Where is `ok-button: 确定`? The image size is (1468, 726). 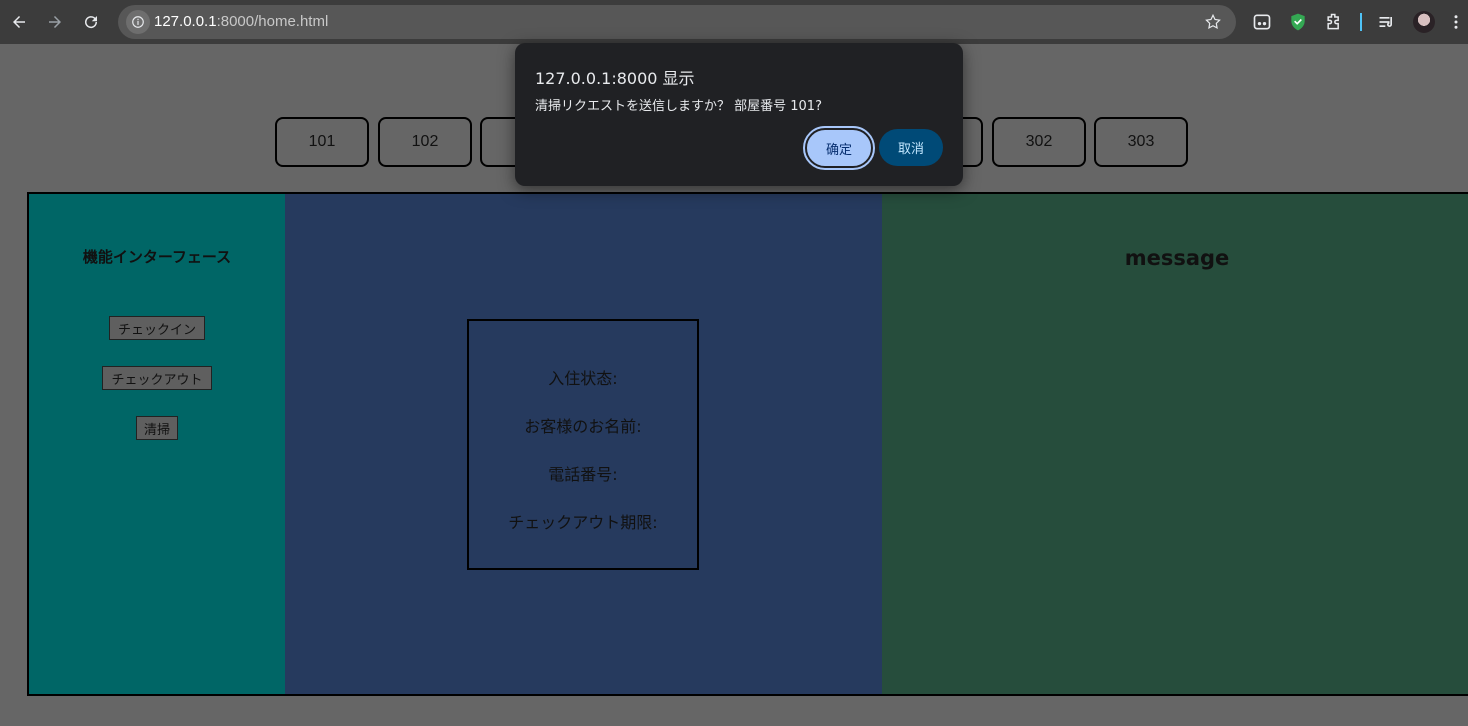
ok-button: 确定 is located at coordinates (839, 148).